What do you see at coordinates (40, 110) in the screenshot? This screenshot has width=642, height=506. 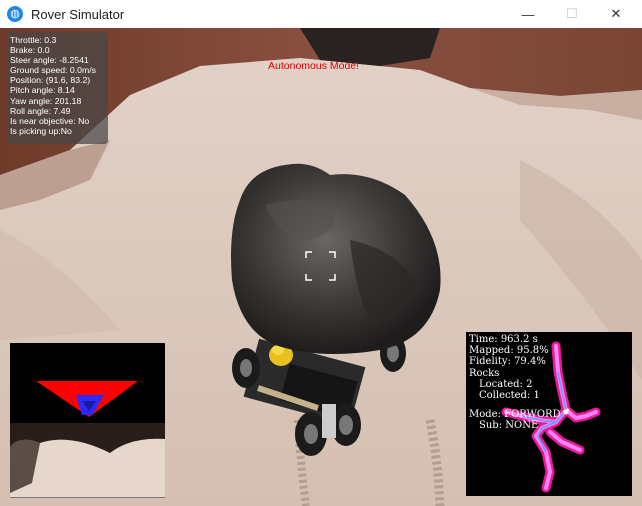 I see `roll-readout: Roll angle: 7.49` at bounding box center [40, 110].